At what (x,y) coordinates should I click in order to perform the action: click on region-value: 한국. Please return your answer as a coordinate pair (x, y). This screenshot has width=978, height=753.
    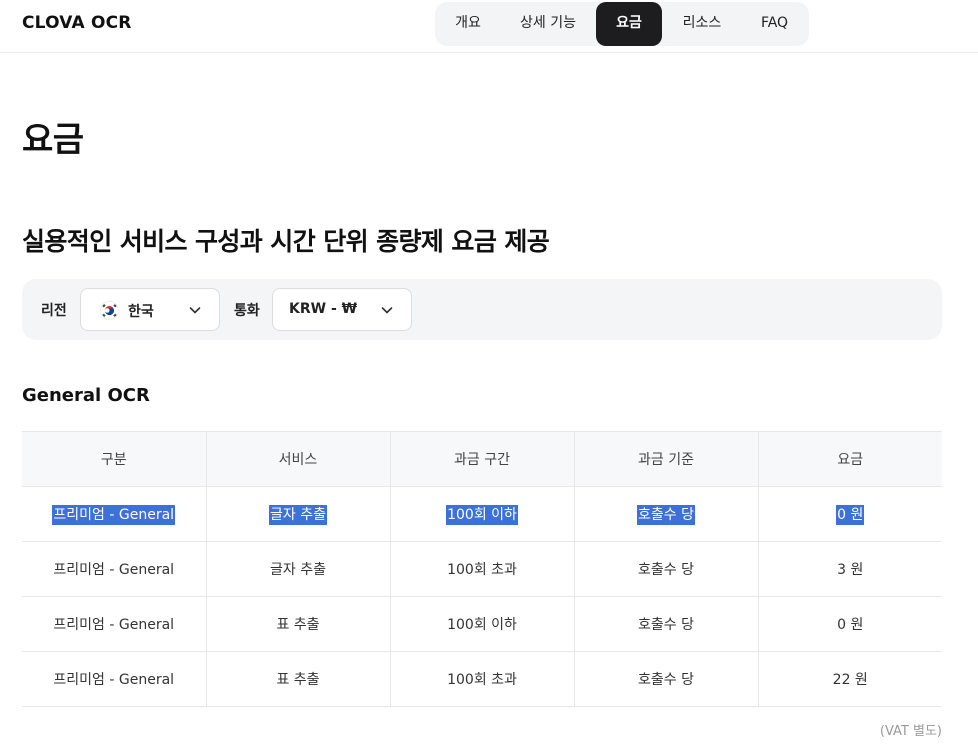
    Looking at the image, I should click on (141, 312).